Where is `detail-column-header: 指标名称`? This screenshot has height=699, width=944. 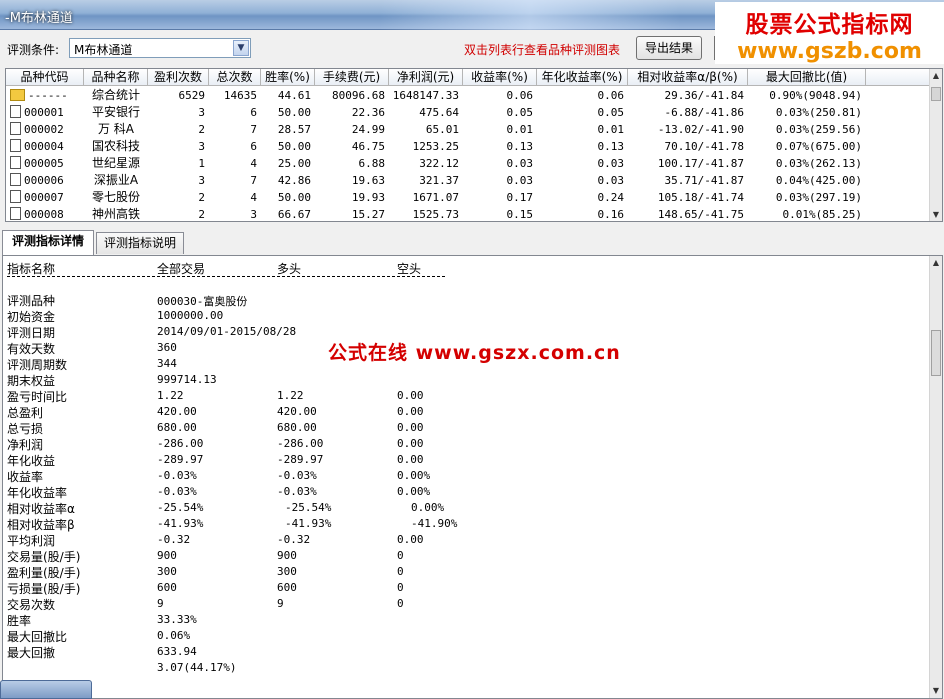 detail-column-header: 指标名称 is located at coordinates (31, 269).